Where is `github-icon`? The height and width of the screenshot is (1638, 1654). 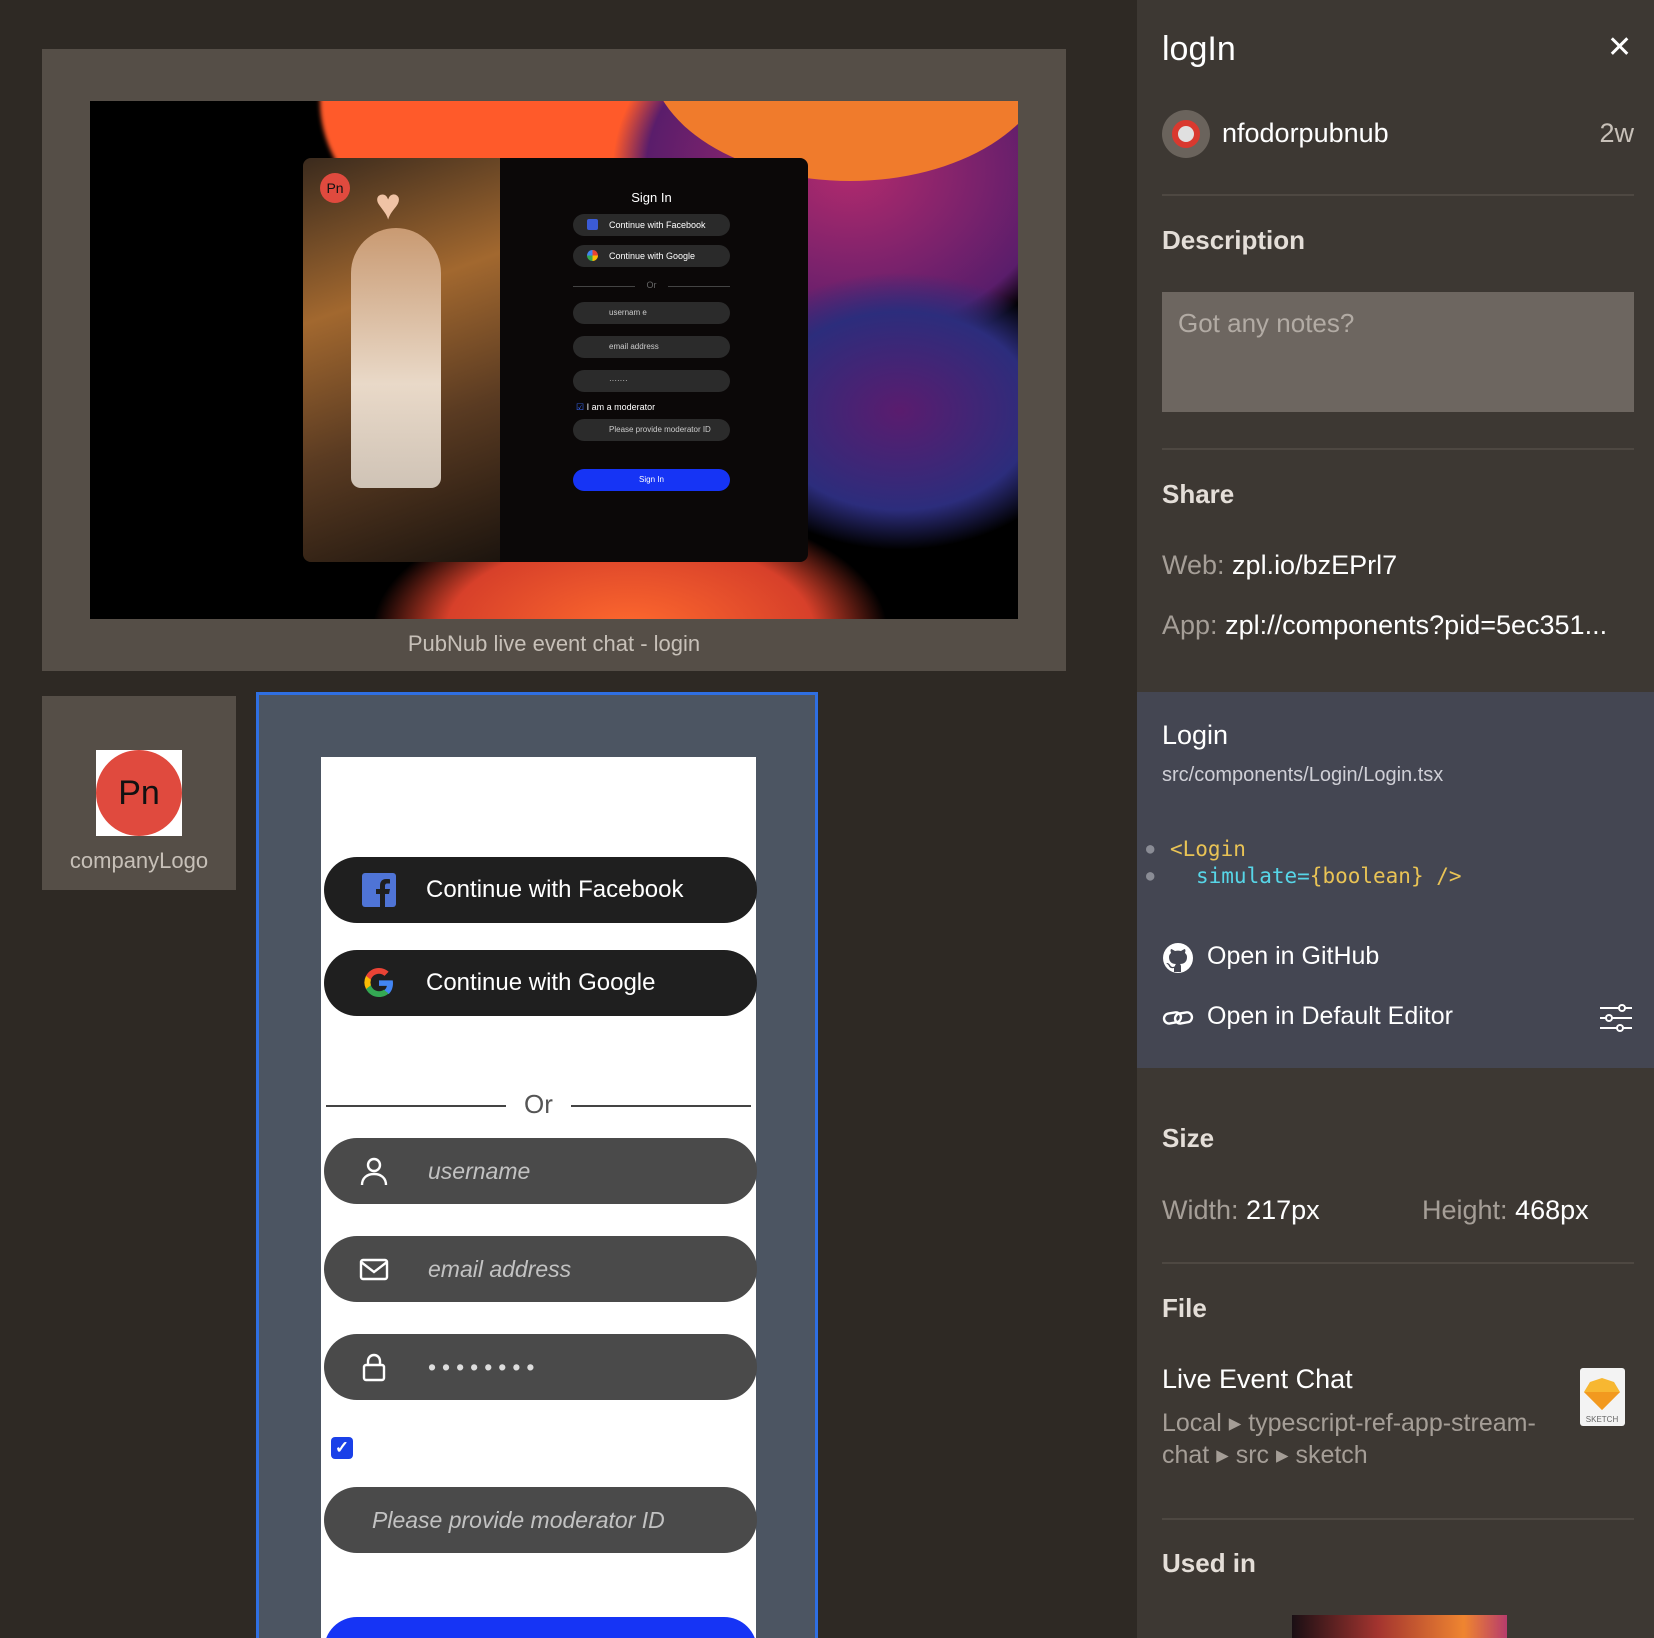
github-icon is located at coordinates (1178, 958).